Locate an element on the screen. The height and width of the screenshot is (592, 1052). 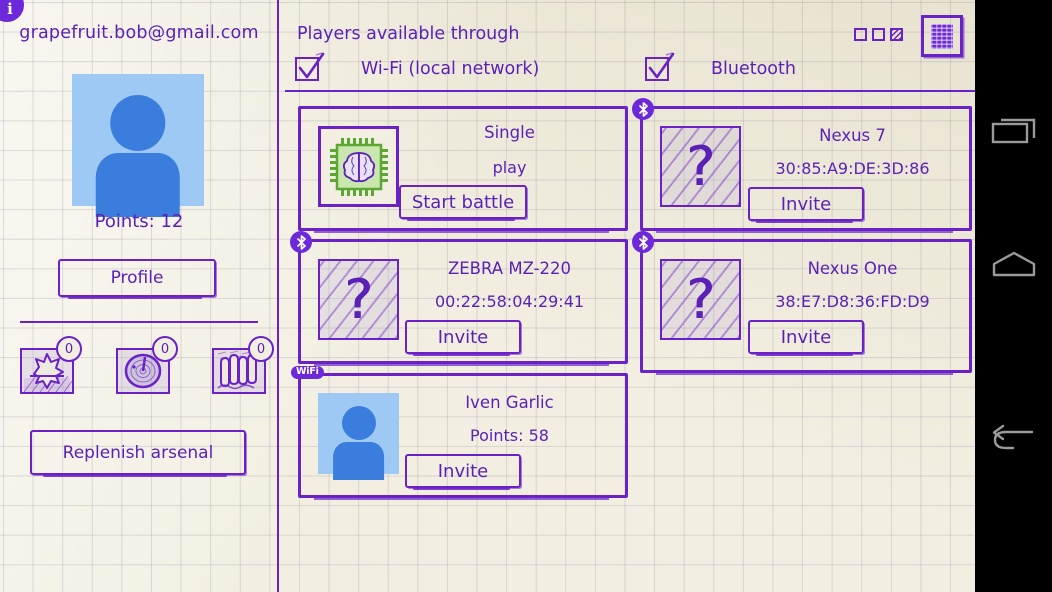
card-title: Single is located at coordinates (509, 132).